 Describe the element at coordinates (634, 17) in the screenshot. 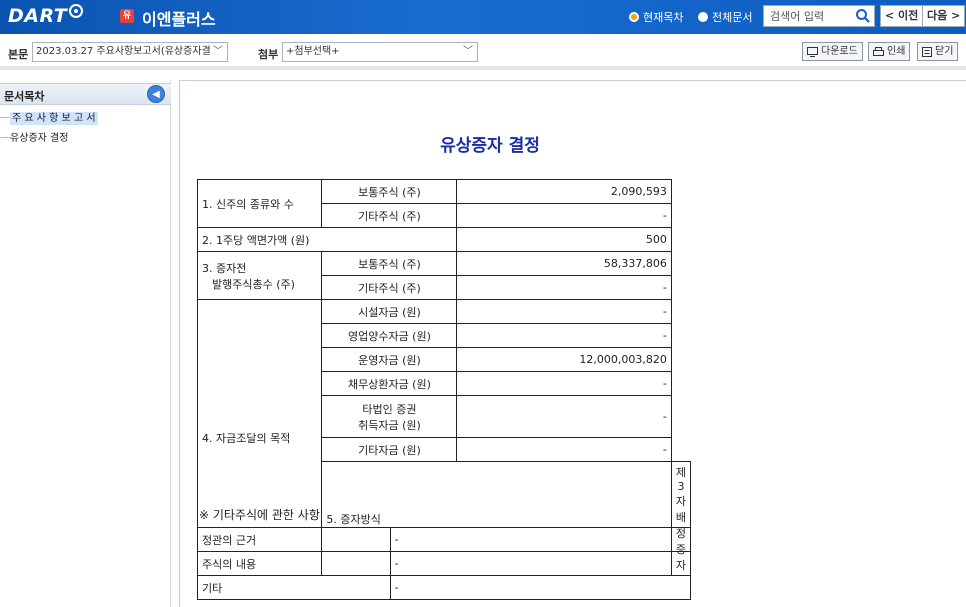

I see `radio-on-icon` at that location.